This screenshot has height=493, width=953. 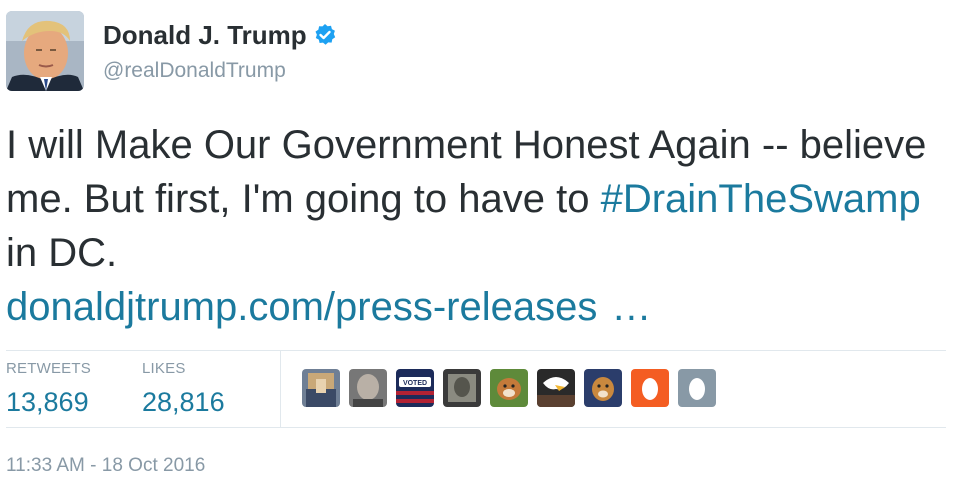 I want to click on stats-vertical-divider, so click(x=280, y=389).